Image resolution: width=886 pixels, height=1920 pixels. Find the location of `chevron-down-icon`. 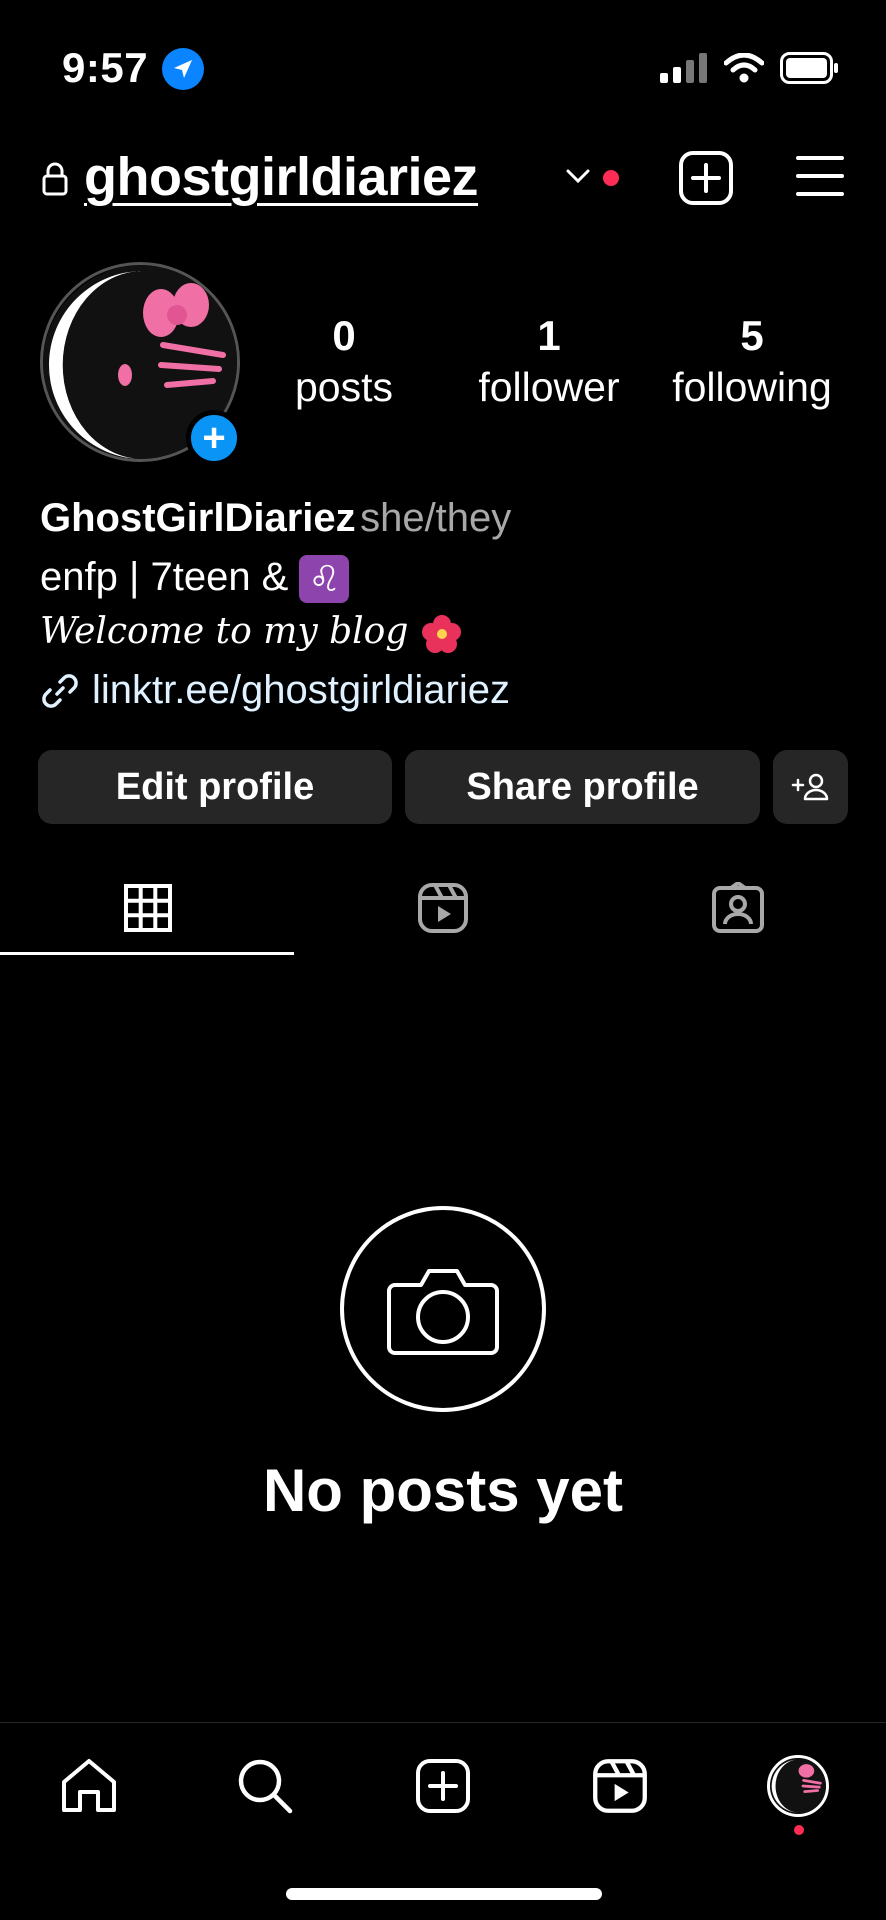

chevron-down-icon is located at coordinates (578, 178).